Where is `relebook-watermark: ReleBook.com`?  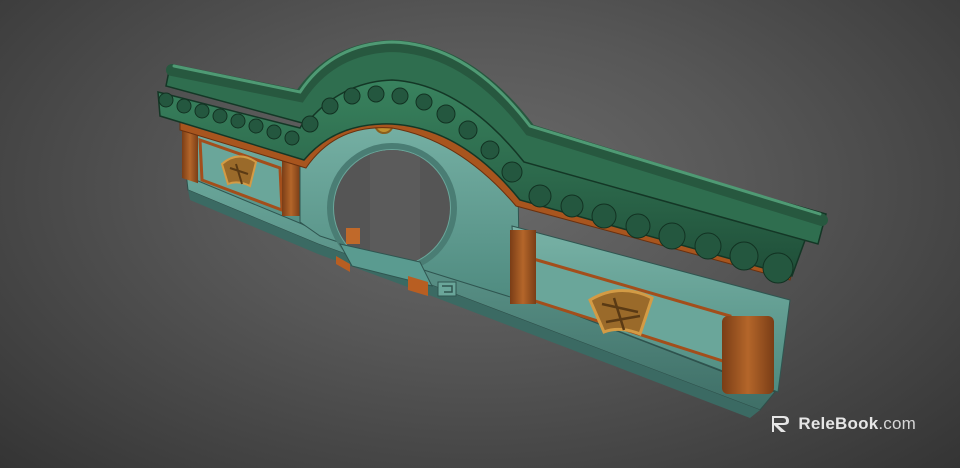
relebook-watermark: ReleBook.com is located at coordinates (843, 424).